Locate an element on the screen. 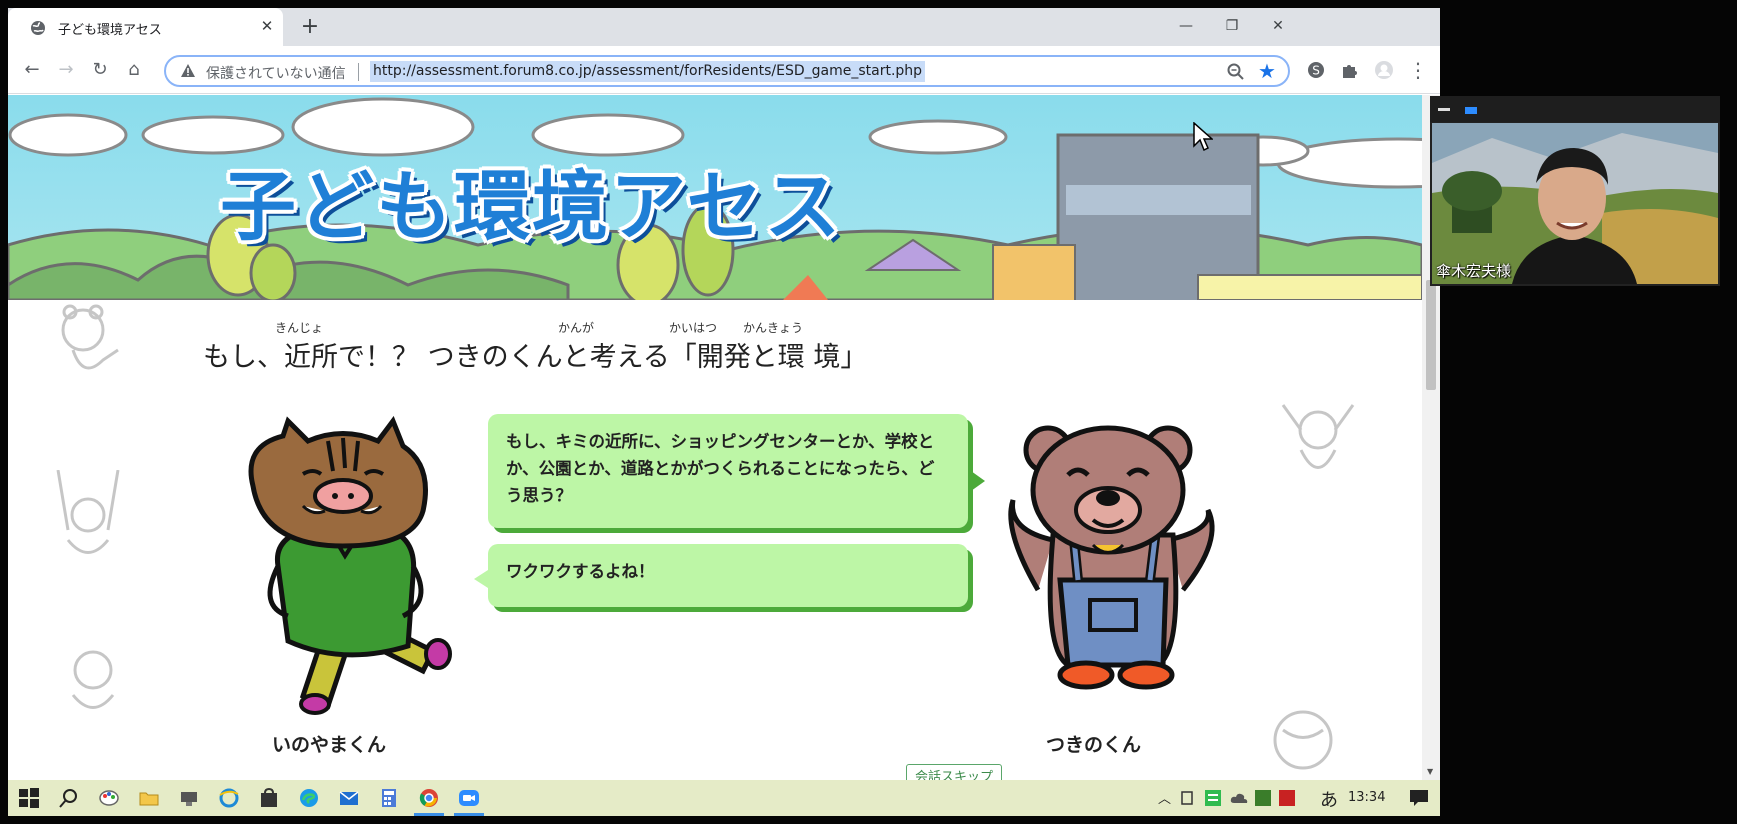 This screenshot has height=824, width=1737. tab-strip: 子ども環境アセス ✕ + — ❐ ✕ is located at coordinates (724, 27).